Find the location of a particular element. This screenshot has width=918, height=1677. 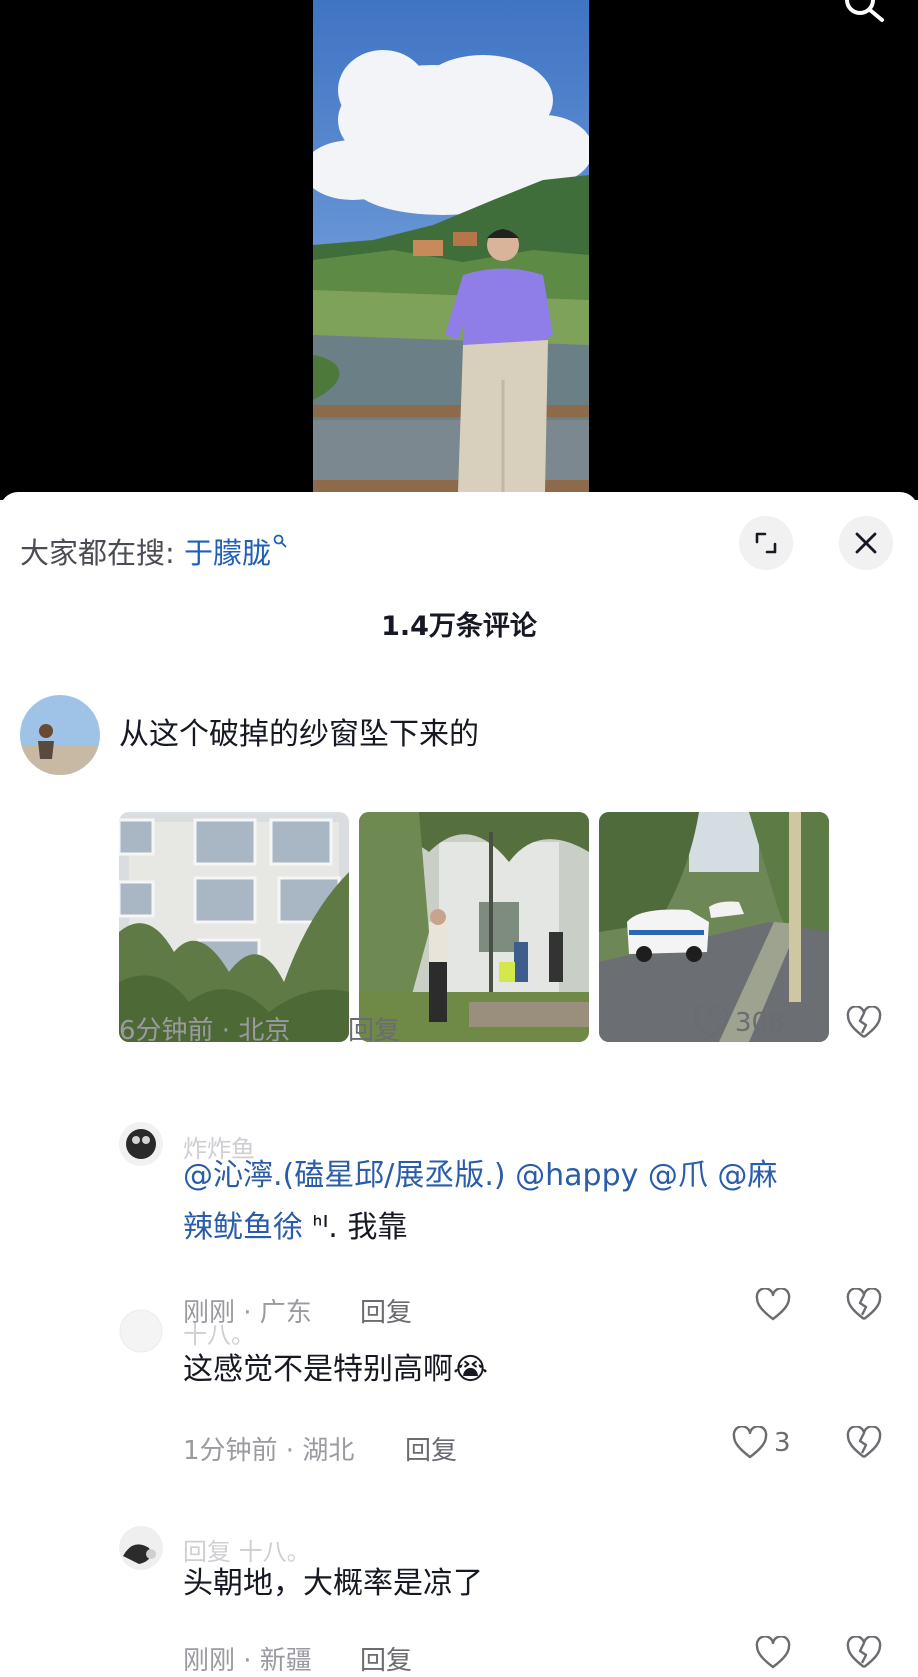

like-button: 308 is located at coordinates (739, 1023).